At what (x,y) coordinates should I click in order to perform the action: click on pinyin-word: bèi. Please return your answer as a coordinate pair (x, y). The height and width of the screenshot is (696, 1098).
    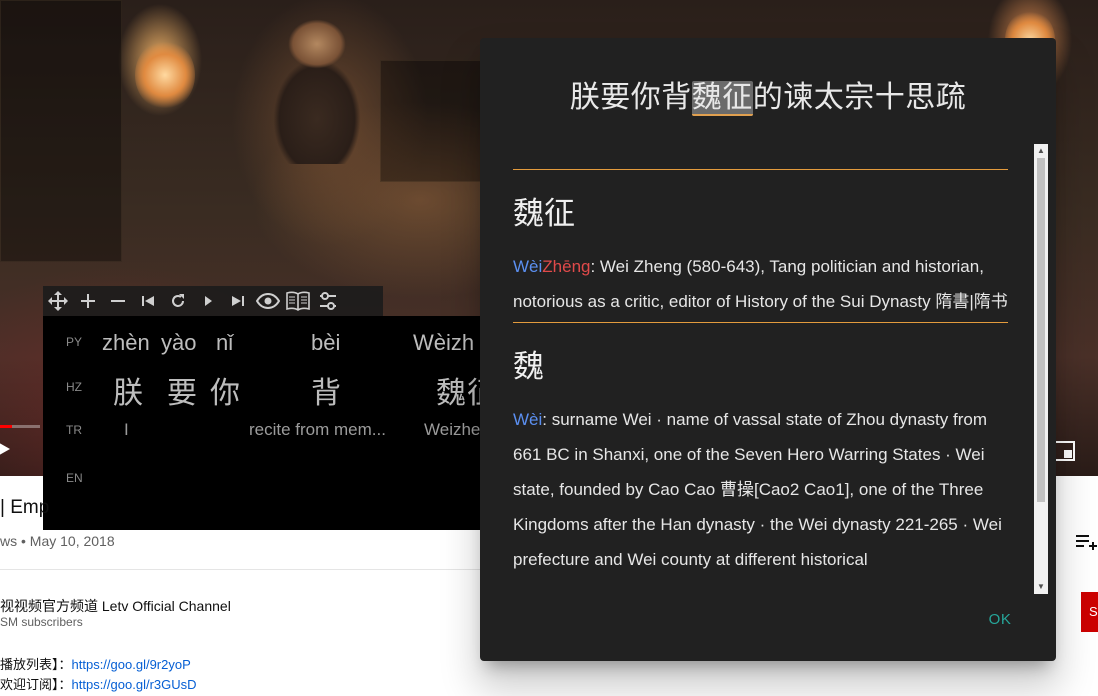
    Looking at the image, I should click on (325, 343).